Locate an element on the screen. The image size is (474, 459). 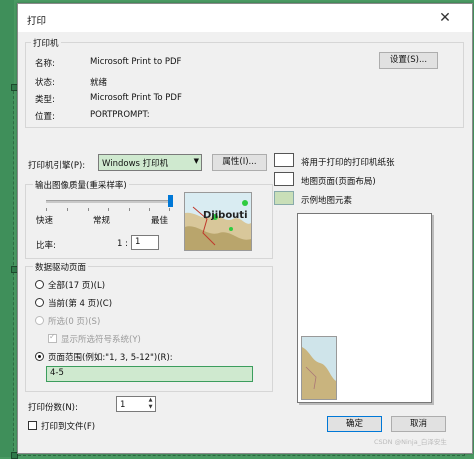
preview-map-thumbnail is located at coordinates (319, 368).